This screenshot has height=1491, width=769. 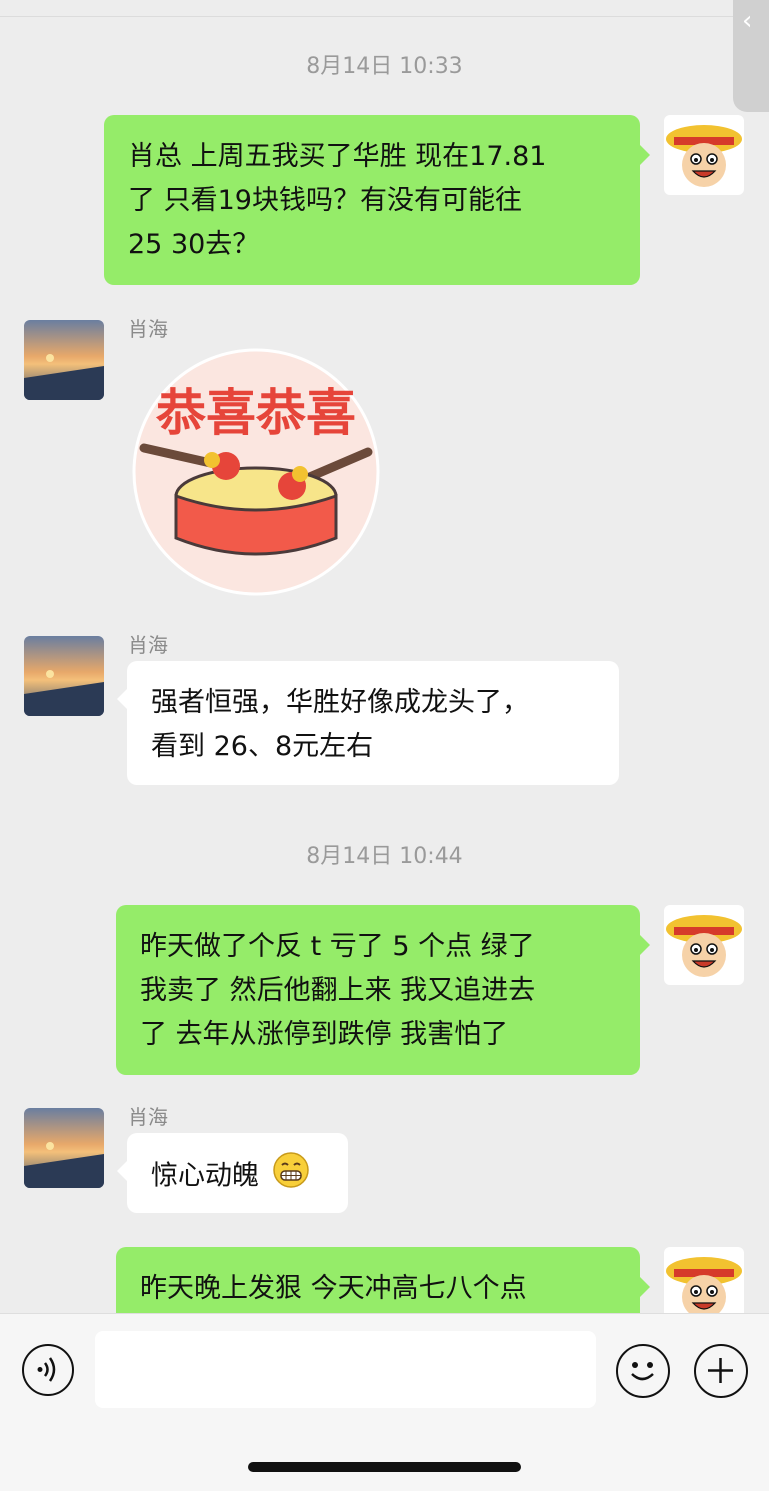 I want to click on timestamp: 8月14日 10:33, so click(x=384, y=66).